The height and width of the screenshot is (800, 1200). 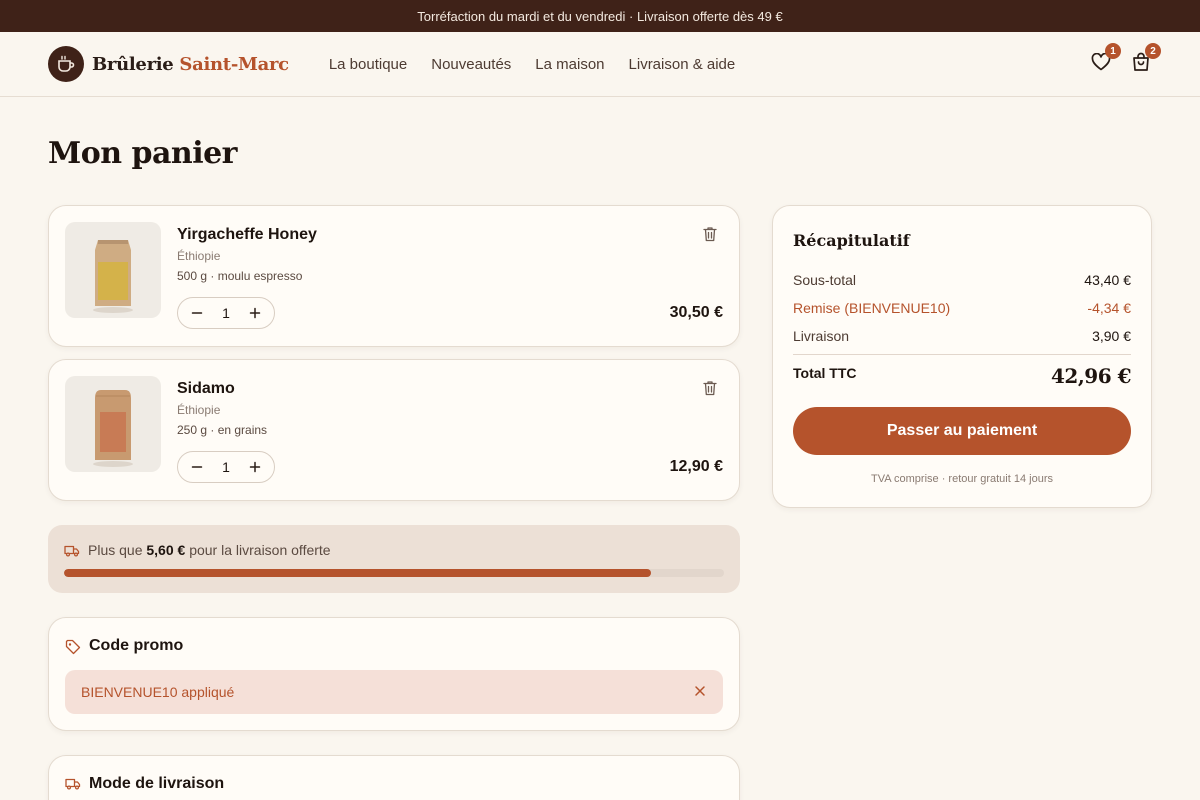 I want to click on header-actions: 1 2, so click(x=1125, y=60).